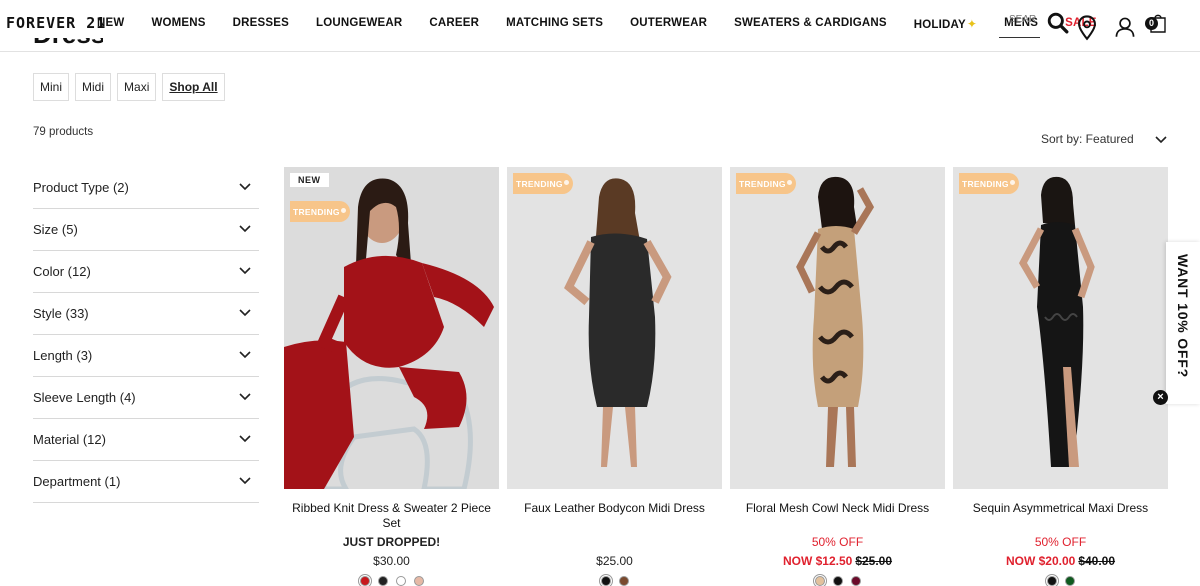 Image resolution: width=1200 pixels, height=586 pixels. What do you see at coordinates (855, 581) in the screenshot?
I see `swatch-burgundy` at bounding box center [855, 581].